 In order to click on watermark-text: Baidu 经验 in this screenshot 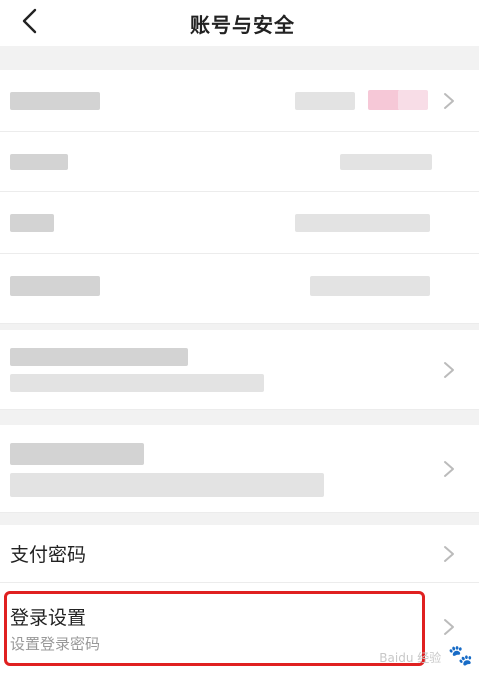, I will do `click(410, 658)`.